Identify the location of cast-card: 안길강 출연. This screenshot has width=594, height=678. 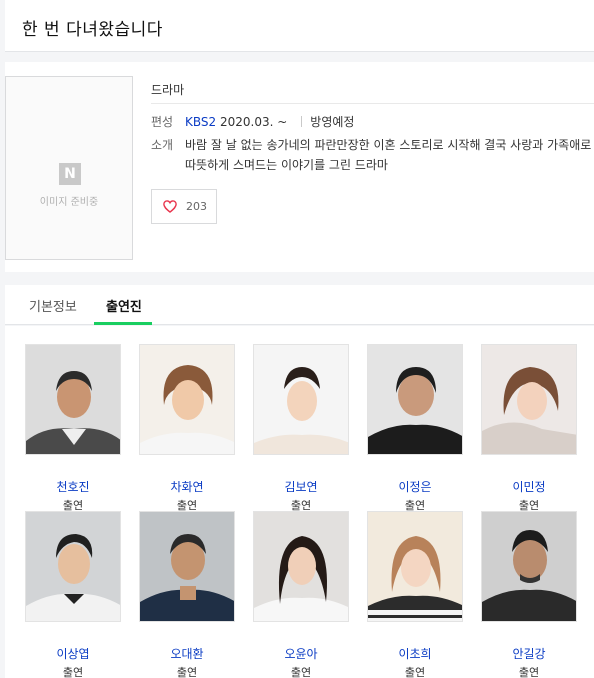
(529, 594).